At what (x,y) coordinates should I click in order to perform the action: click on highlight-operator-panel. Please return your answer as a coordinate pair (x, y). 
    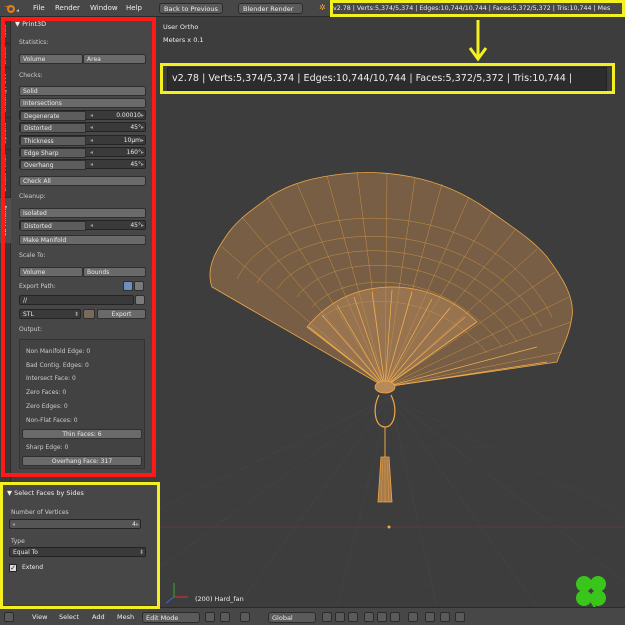
    Looking at the image, I should click on (80, 545).